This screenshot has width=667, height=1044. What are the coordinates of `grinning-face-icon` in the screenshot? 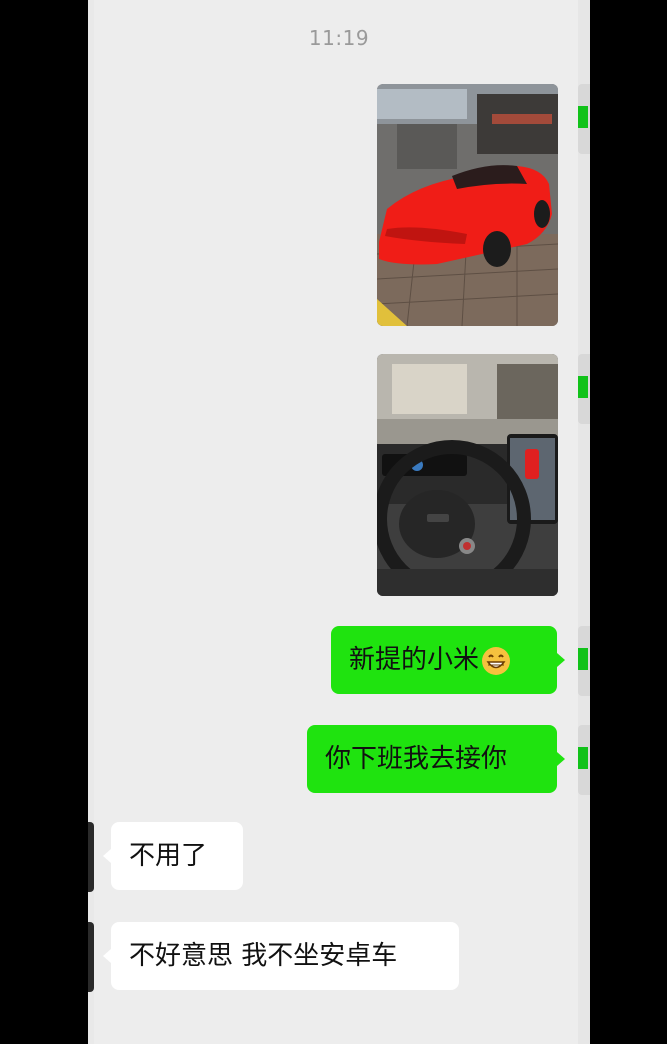 It's located at (496, 660).